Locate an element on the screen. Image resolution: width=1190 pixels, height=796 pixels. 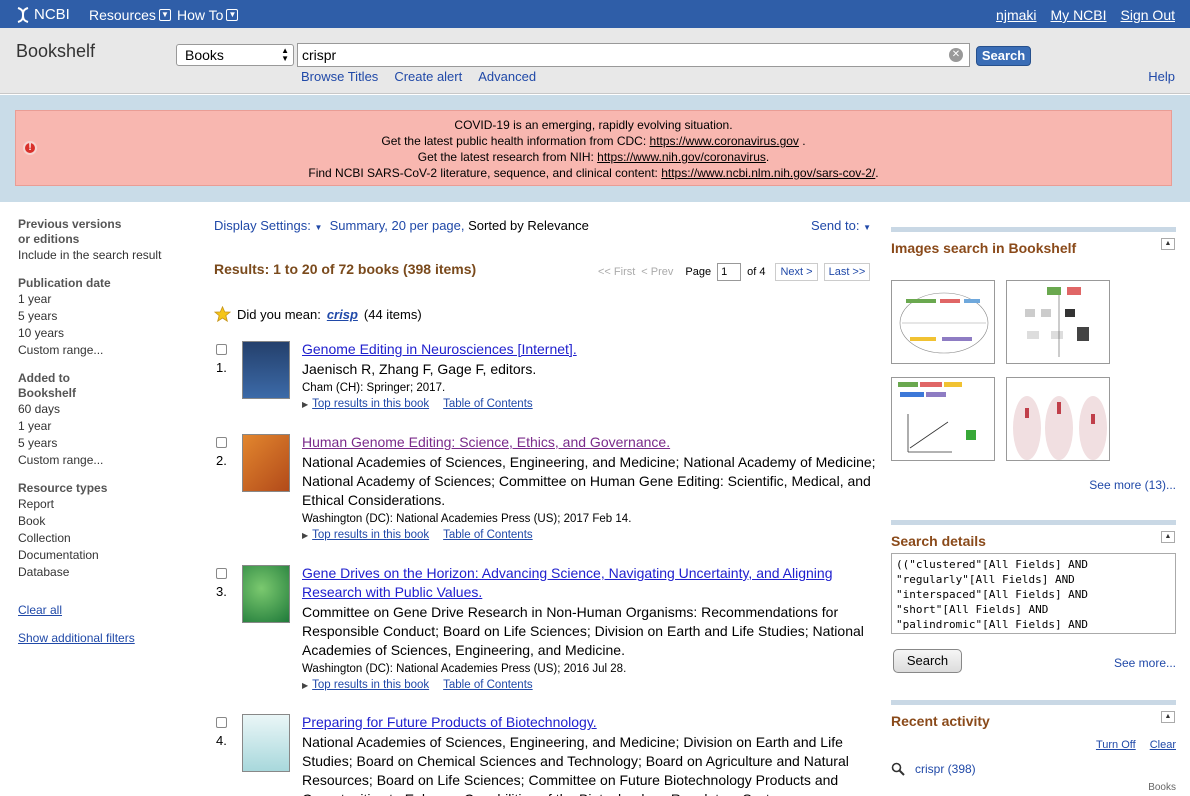
search-sublinks: Browse Titles Create alert Advanced is located at coordinates (418, 76).